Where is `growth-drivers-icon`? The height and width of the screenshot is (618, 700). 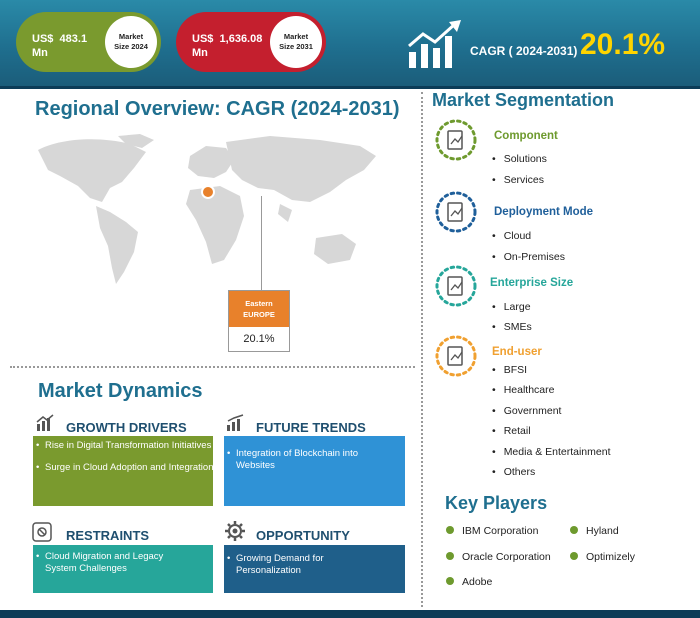
growth-drivers-icon is located at coordinates (45, 422).